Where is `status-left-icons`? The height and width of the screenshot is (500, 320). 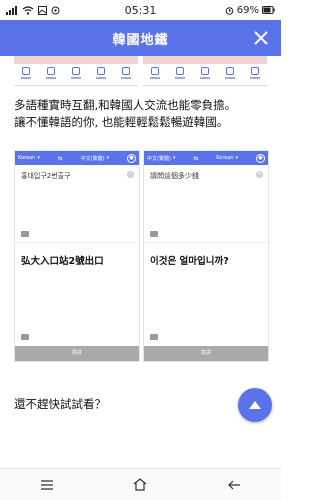
status-left-icons is located at coordinates (46, 10).